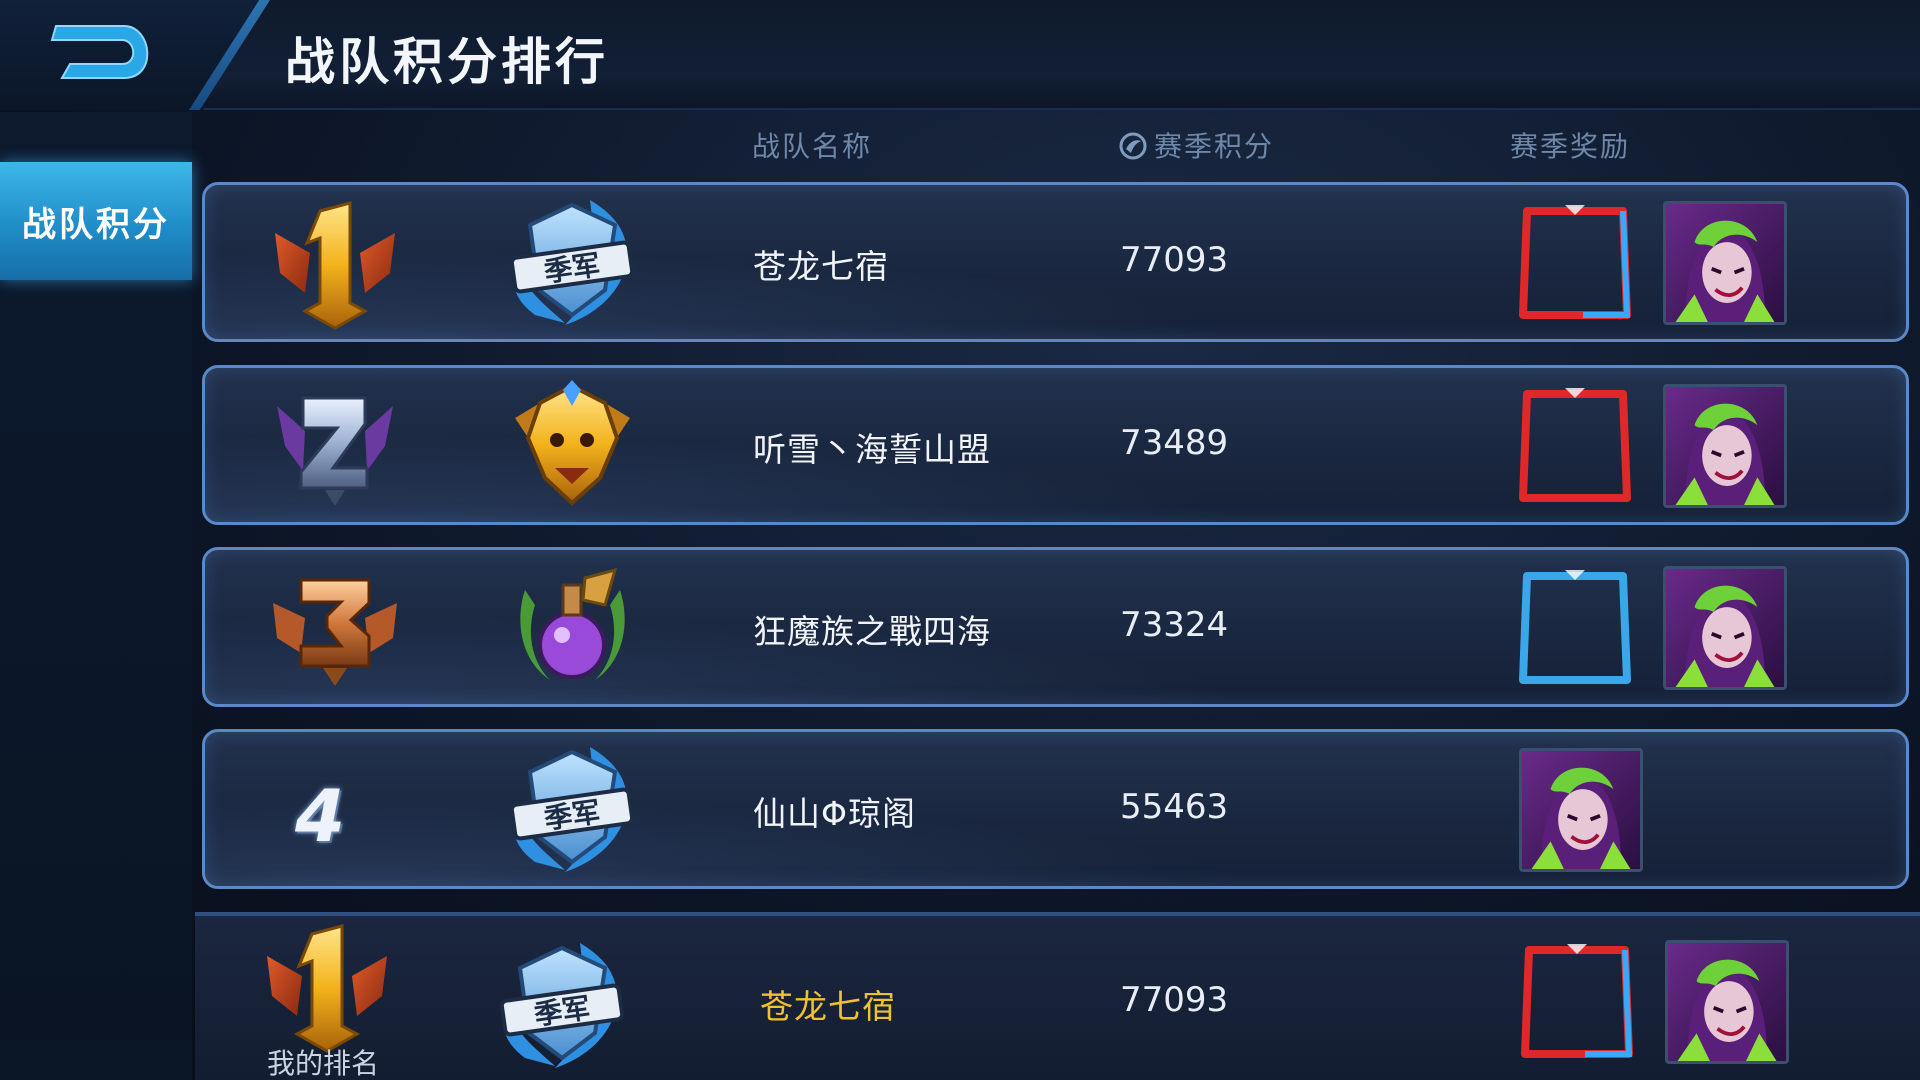 This screenshot has width=1920, height=1080. Describe the element at coordinates (320, 816) in the screenshot. I see `rank-number: 4` at that location.